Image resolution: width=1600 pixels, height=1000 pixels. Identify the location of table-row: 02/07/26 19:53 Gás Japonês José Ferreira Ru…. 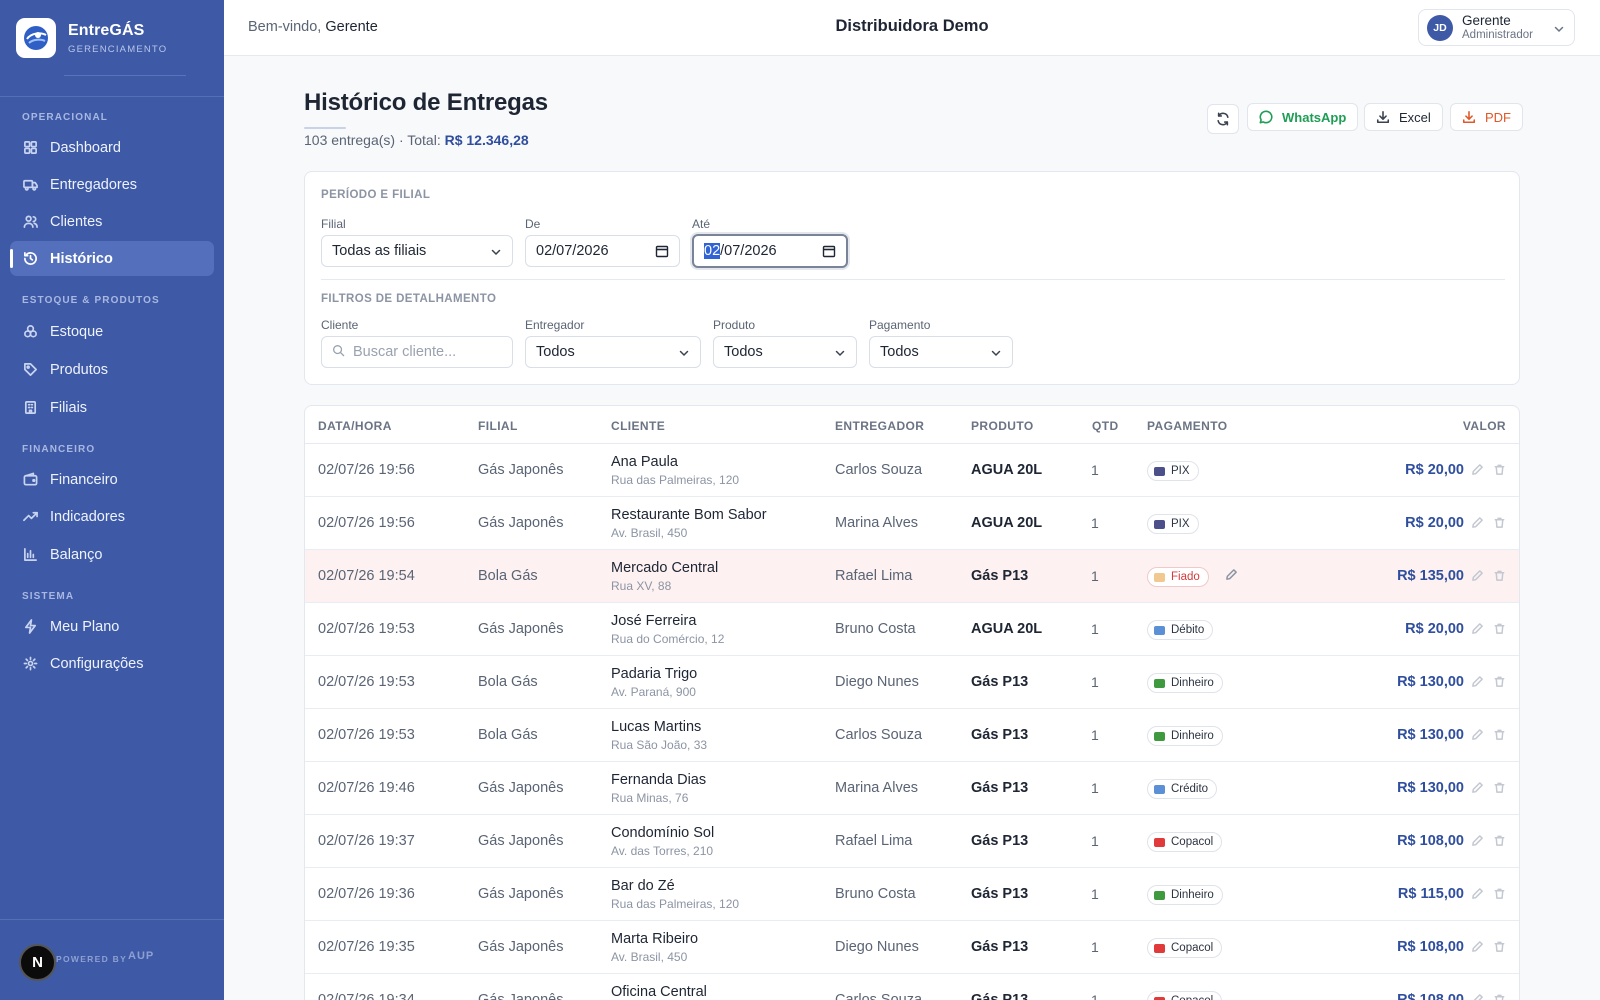
(912, 629).